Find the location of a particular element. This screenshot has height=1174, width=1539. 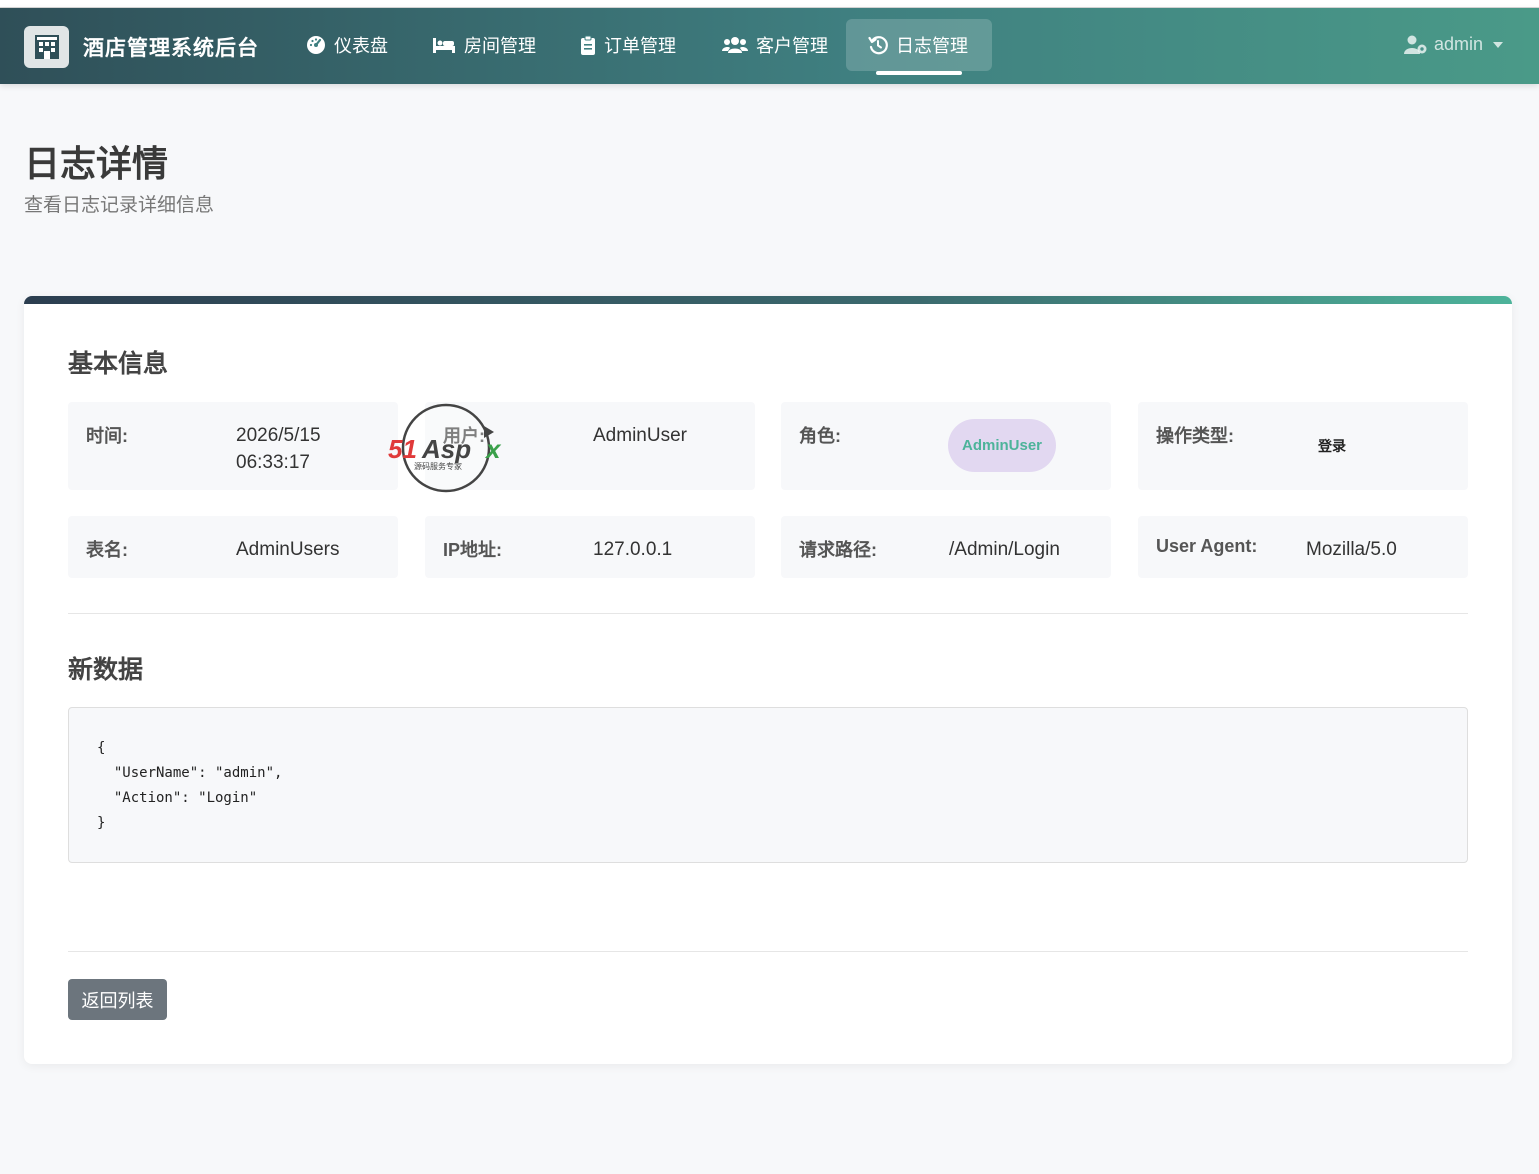

bed-icon is located at coordinates (444, 45).